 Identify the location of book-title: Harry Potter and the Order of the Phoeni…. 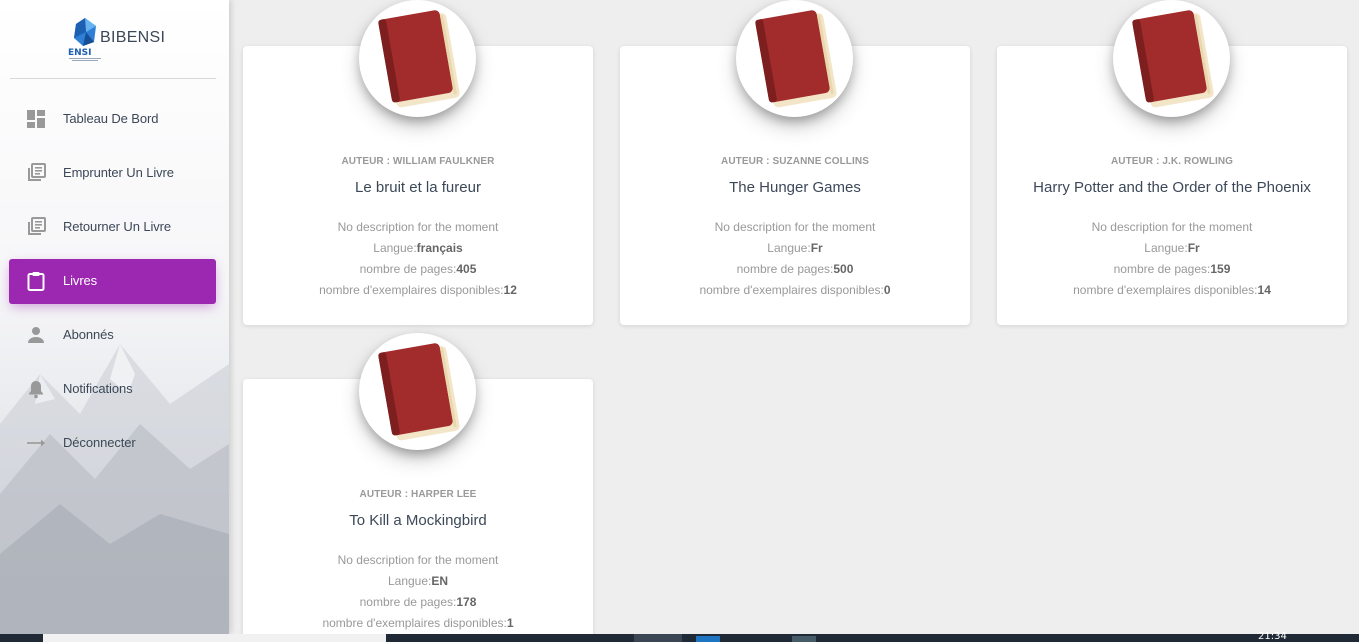
(1172, 187).